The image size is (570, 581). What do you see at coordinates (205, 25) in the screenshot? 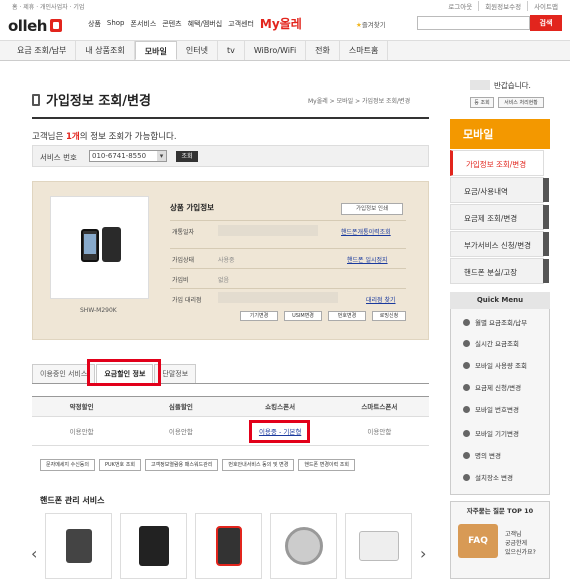
I see `gnav-item: 혜택/멤버십` at bounding box center [205, 25].